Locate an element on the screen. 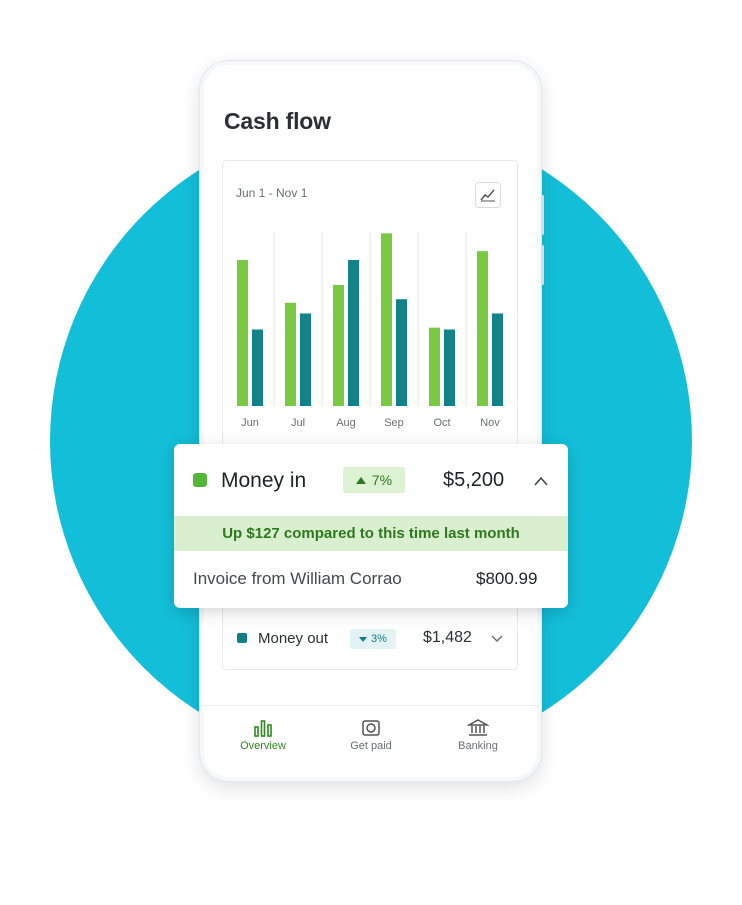 The width and height of the screenshot is (742, 905). tab-banking: Banking is located at coordinates (478, 735).